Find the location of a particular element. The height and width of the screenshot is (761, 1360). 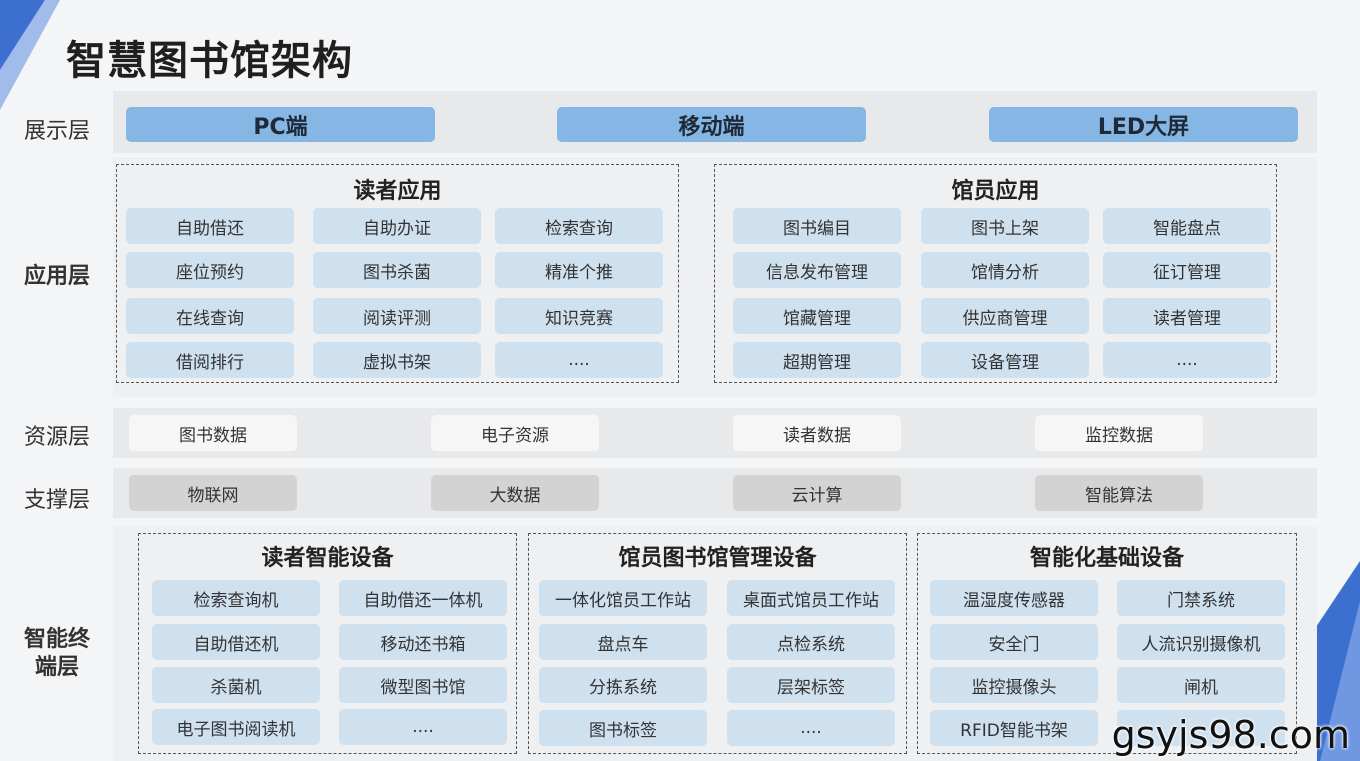

reader-app-item: 虚拟书架 is located at coordinates (397, 360).